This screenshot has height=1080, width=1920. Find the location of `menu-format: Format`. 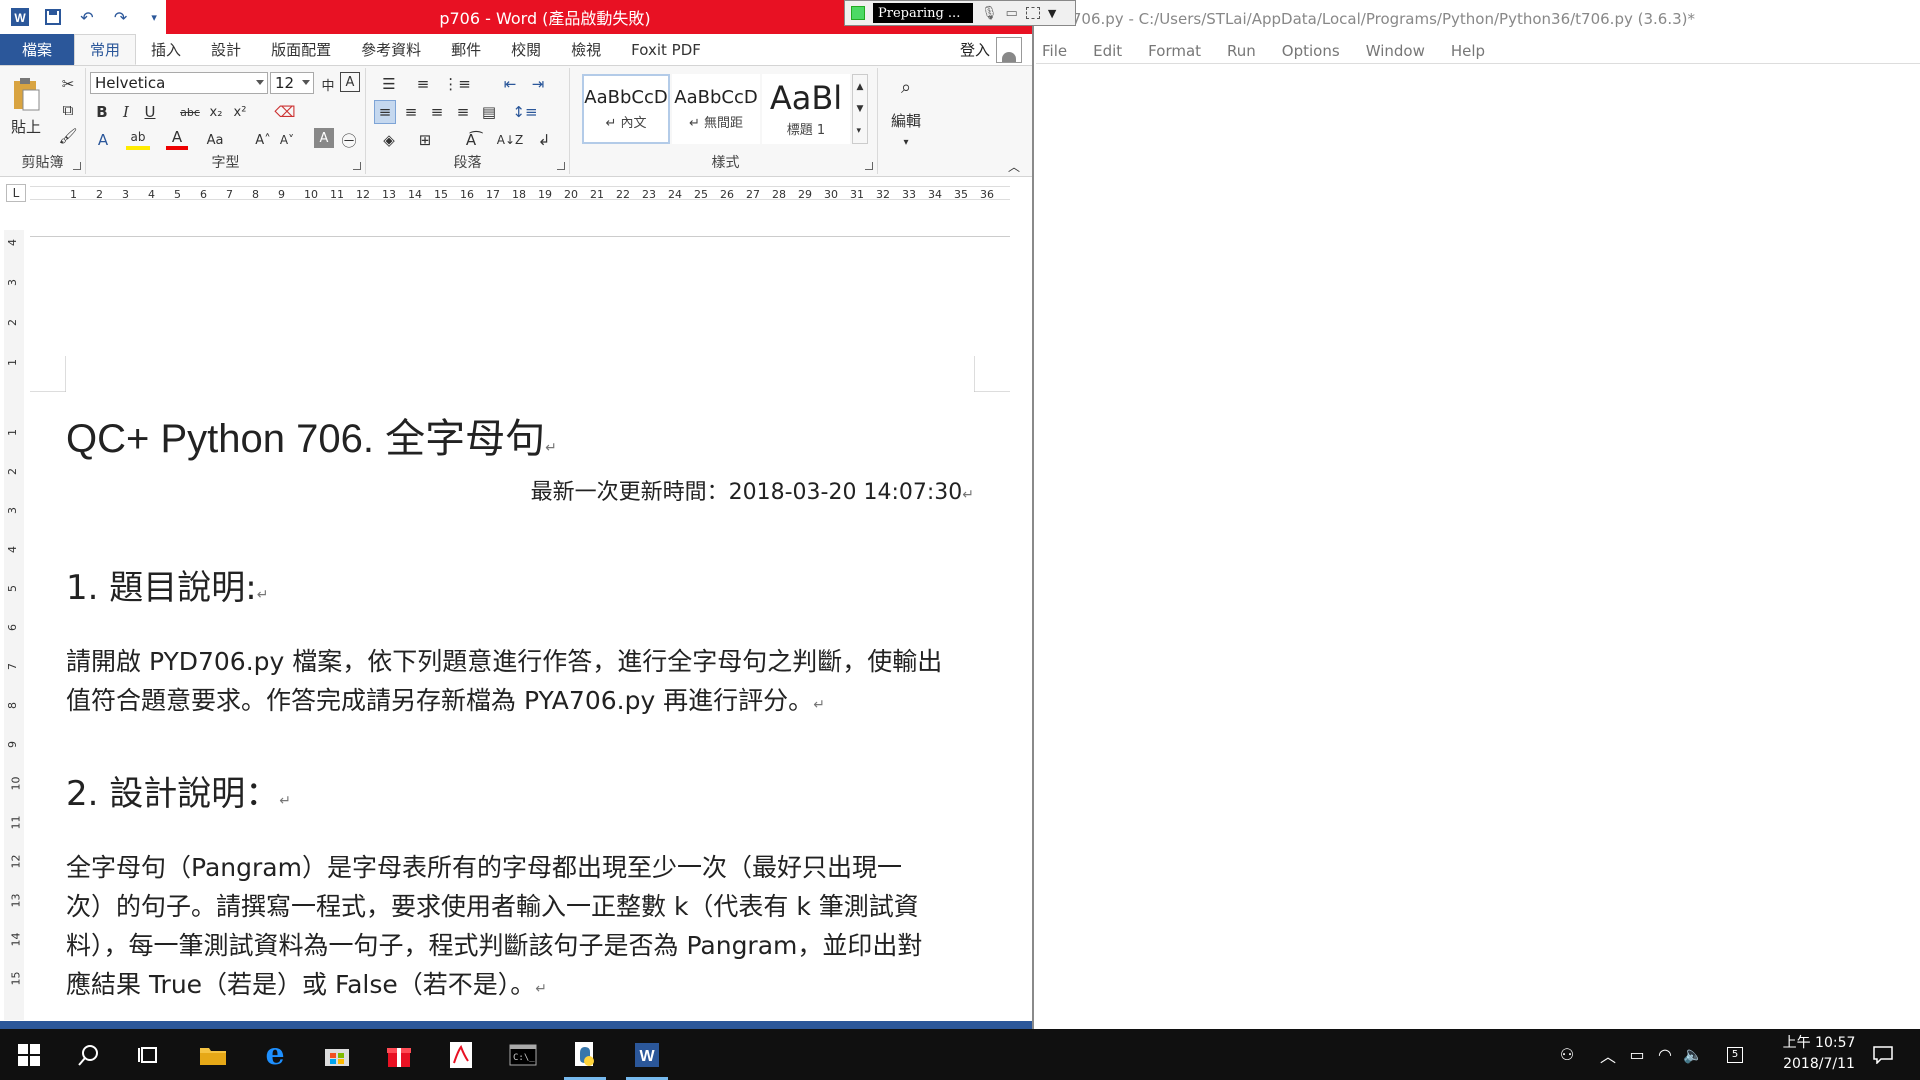

menu-format: Format is located at coordinates (1174, 51).